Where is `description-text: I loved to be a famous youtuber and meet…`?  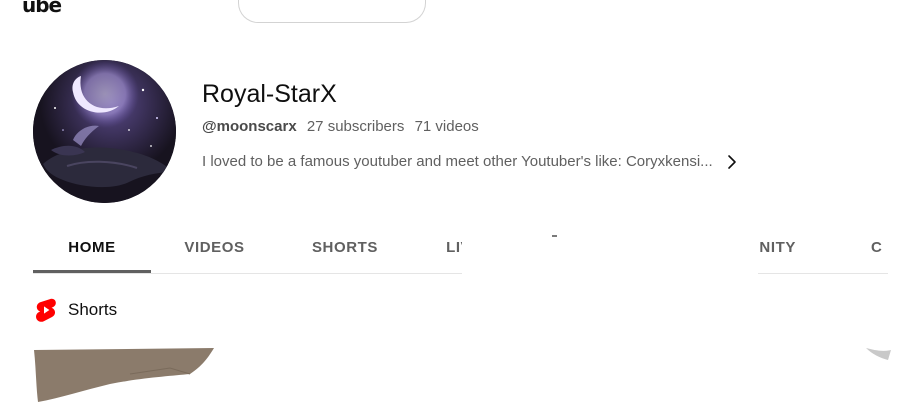 description-text: I loved to be a famous youtuber and meet… is located at coordinates (457, 161).